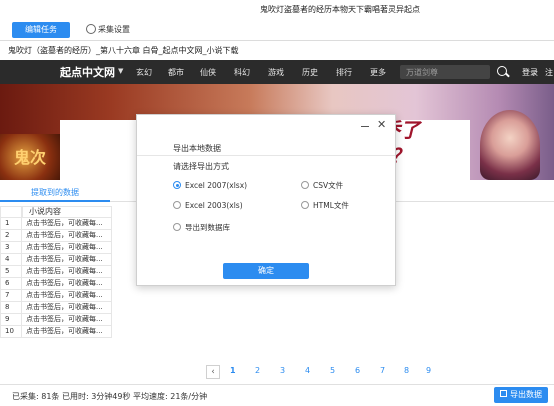 This screenshot has width=554, height=406. I want to click on nav-item: 排行, so click(344, 72).